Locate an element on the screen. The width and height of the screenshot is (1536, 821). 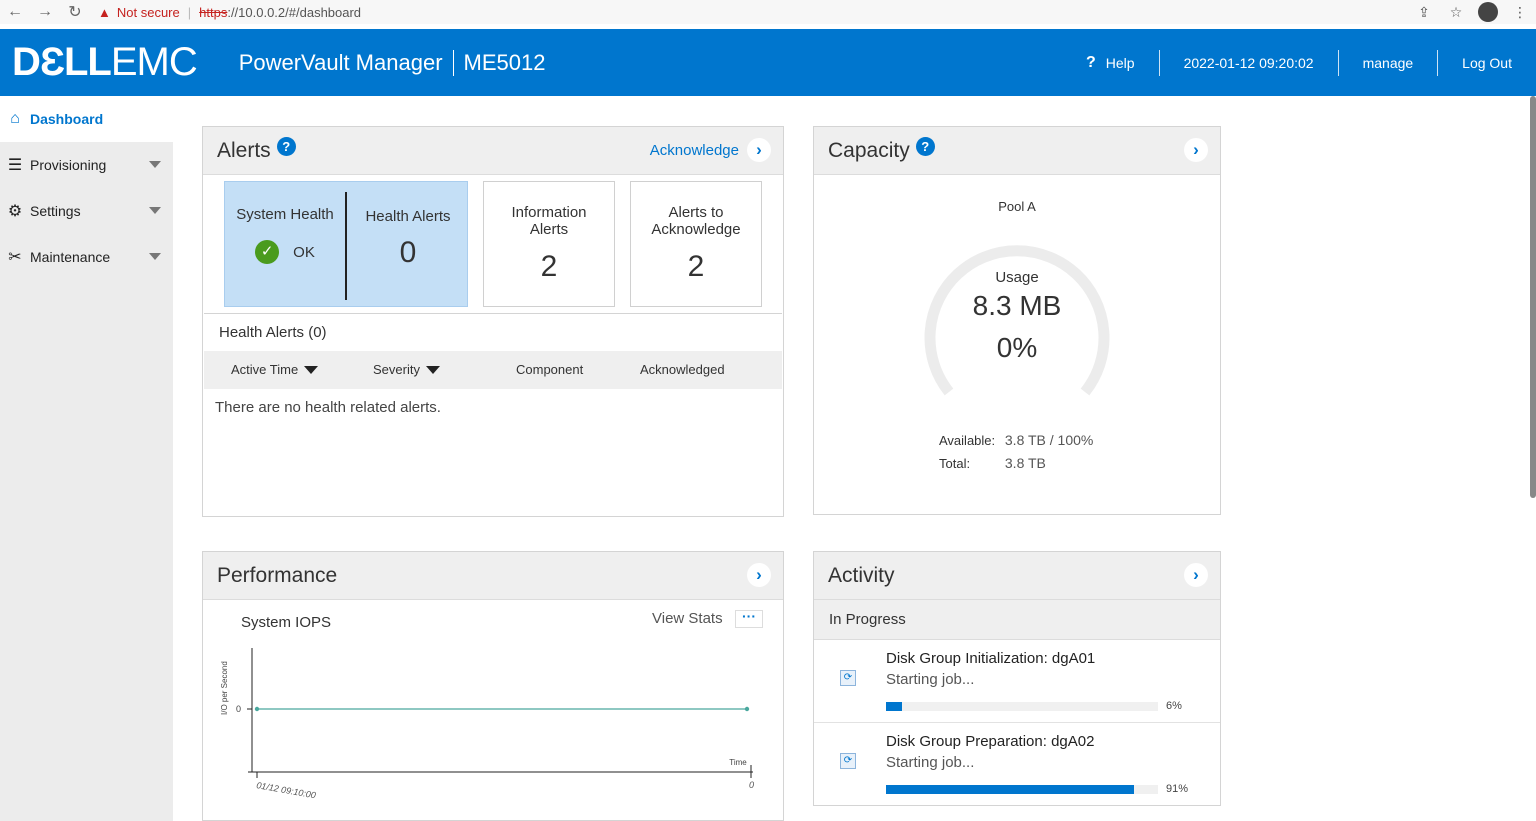
sidebar-item-dashboard: ⌂ Dashboard is located at coordinates (86, 119).